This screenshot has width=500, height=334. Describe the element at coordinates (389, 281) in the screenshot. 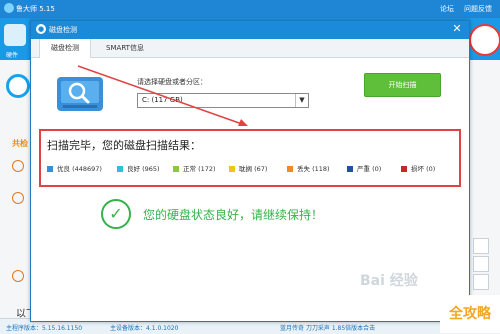

I see `watermark: Bai 经验` at that location.